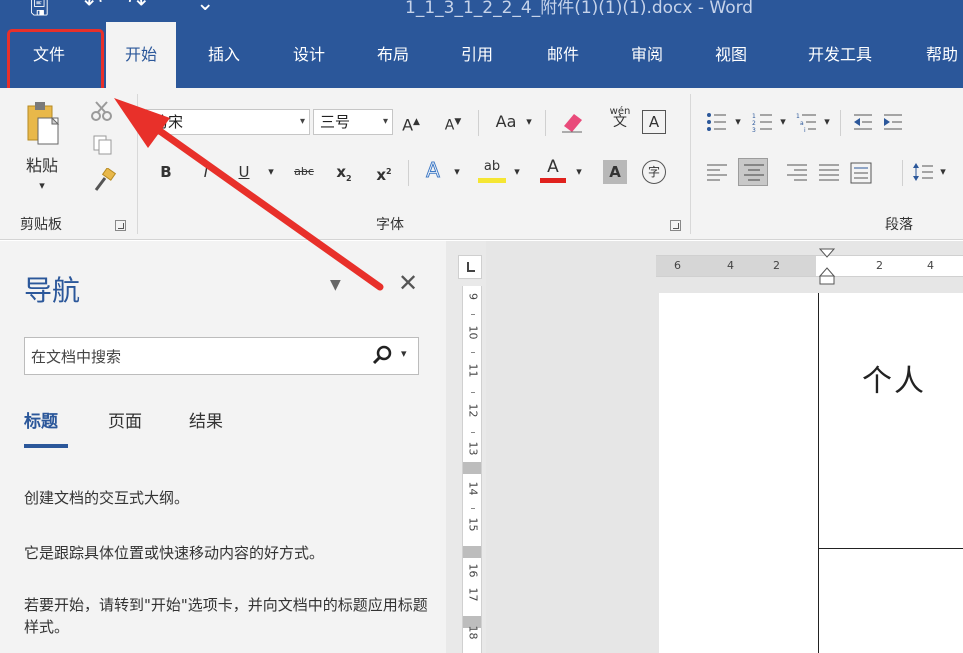  Describe the element at coordinates (620, 117) in the screenshot. I see `phonetic-guide-button: wén 文` at that location.